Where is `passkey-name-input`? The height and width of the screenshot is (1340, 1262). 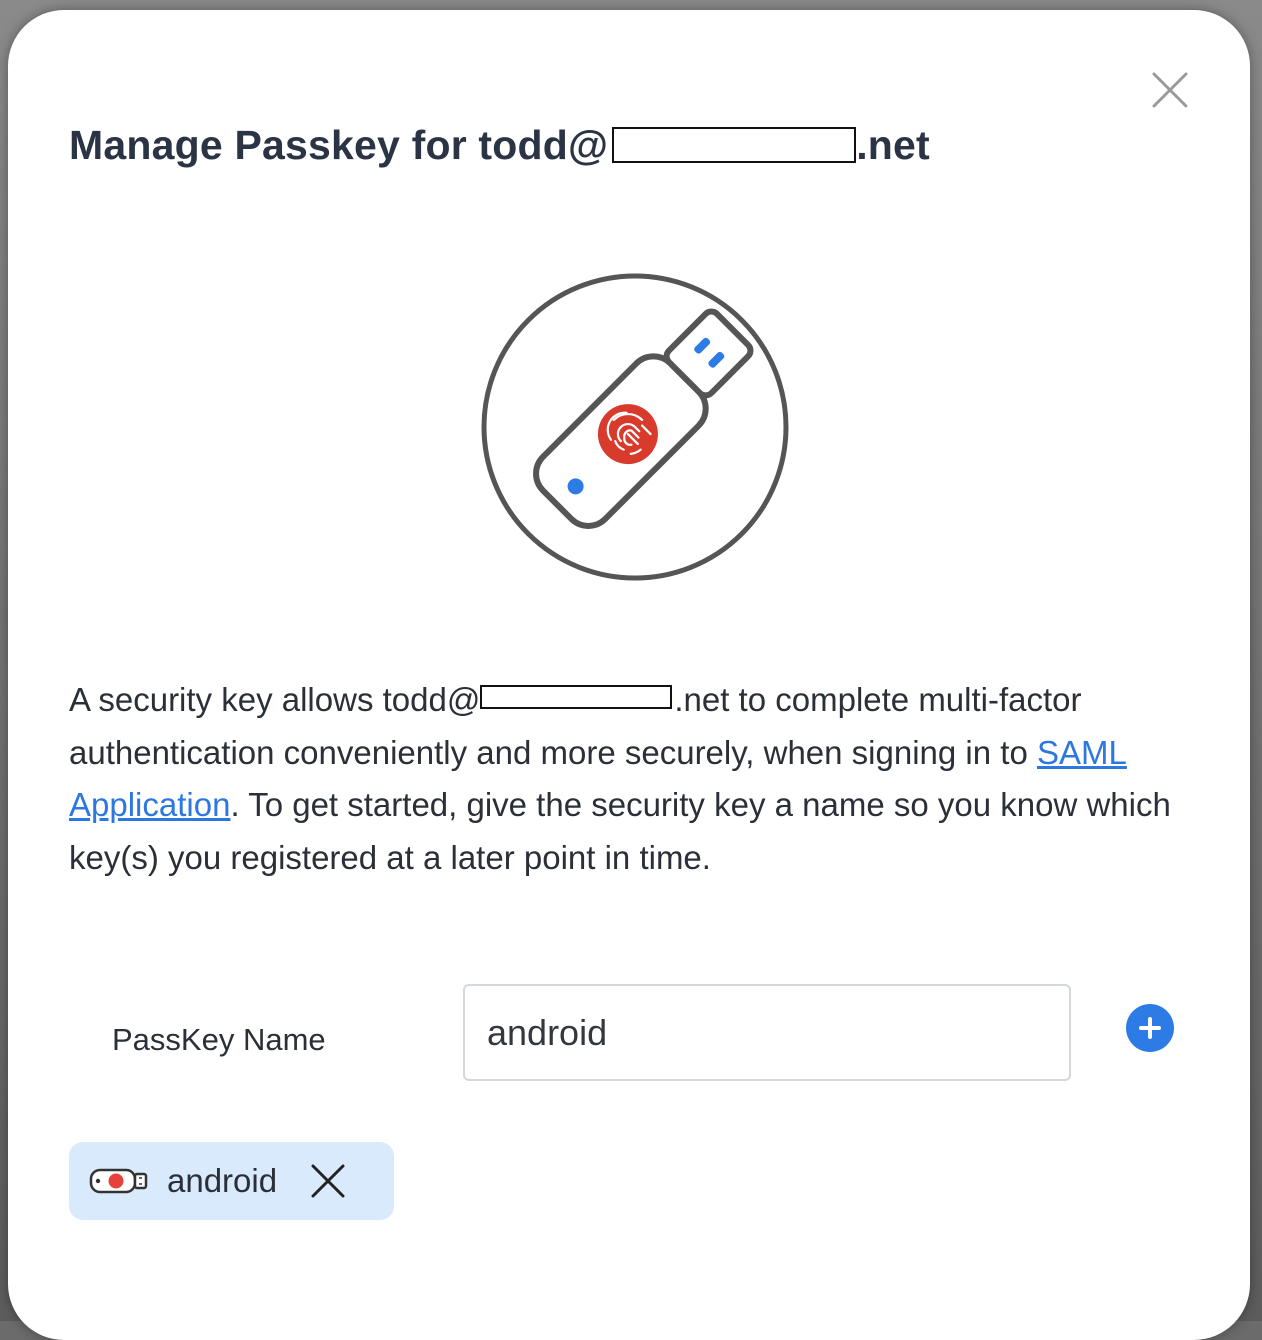
passkey-name-input is located at coordinates (767, 1032).